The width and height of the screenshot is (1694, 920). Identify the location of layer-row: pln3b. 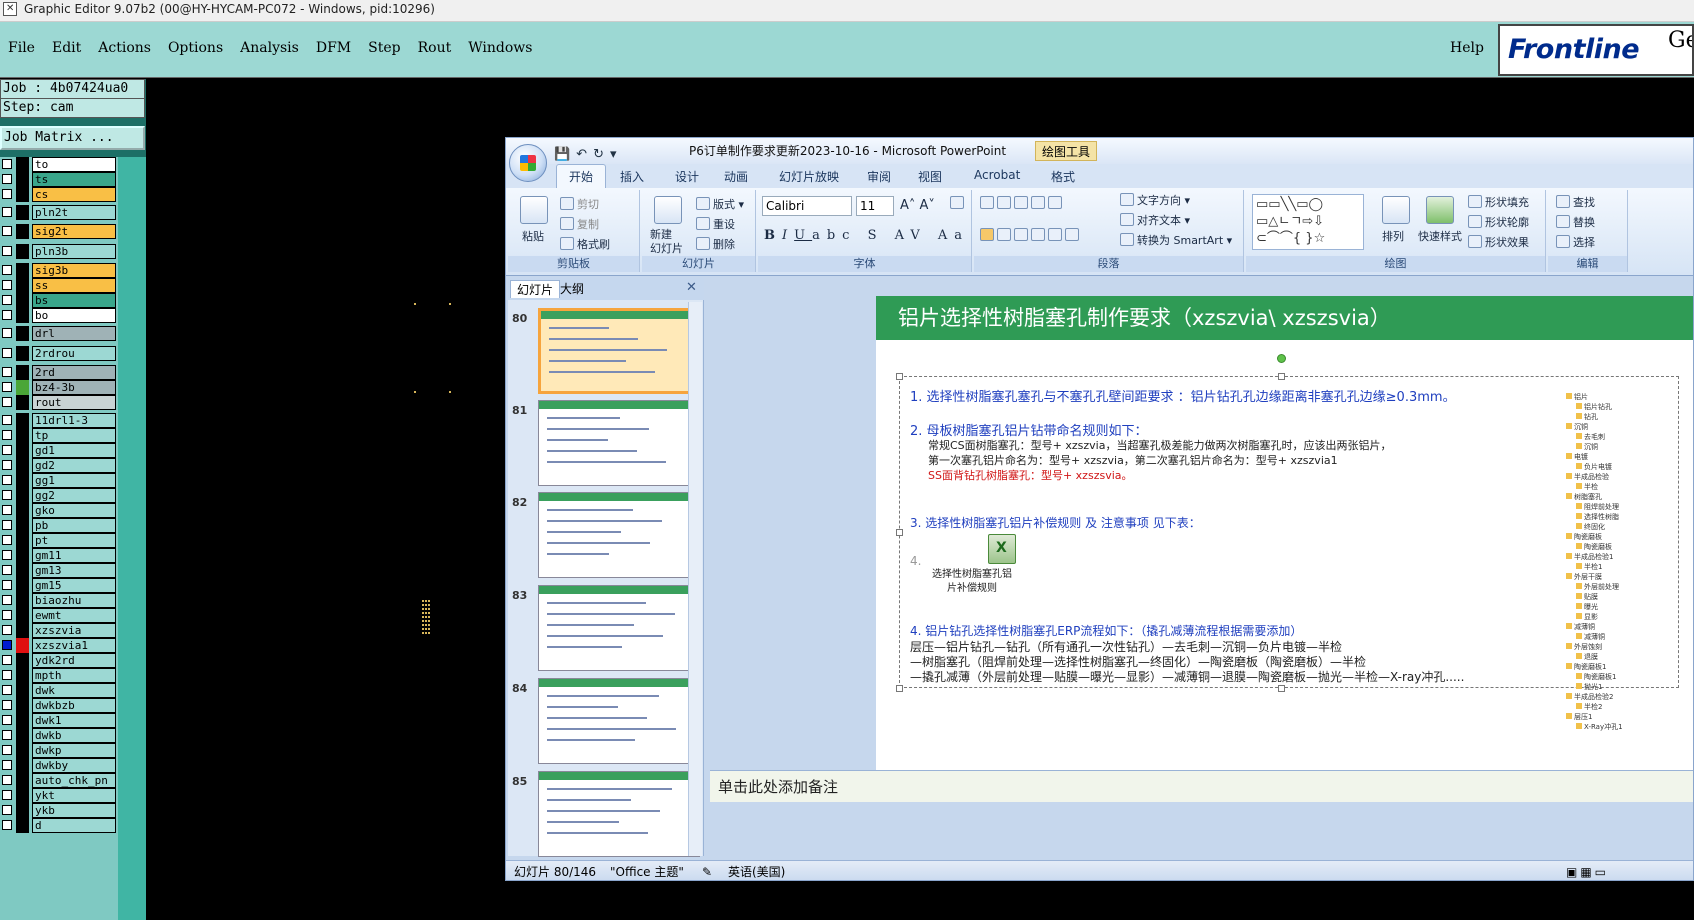
(73, 251).